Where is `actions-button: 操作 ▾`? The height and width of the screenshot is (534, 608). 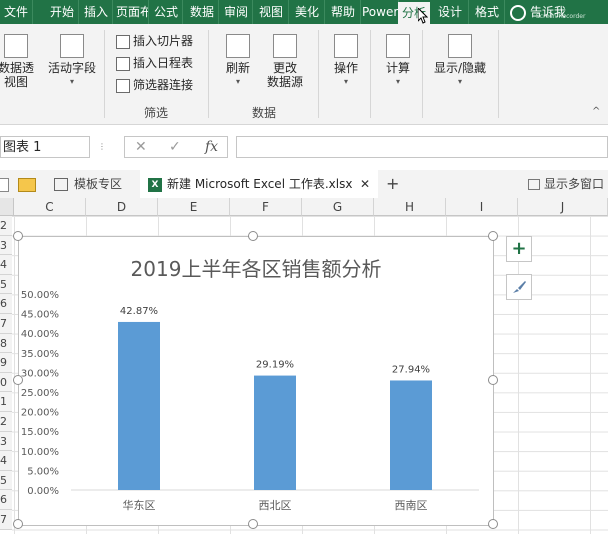
actions-button: 操作 ▾ is located at coordinates (346, 61).